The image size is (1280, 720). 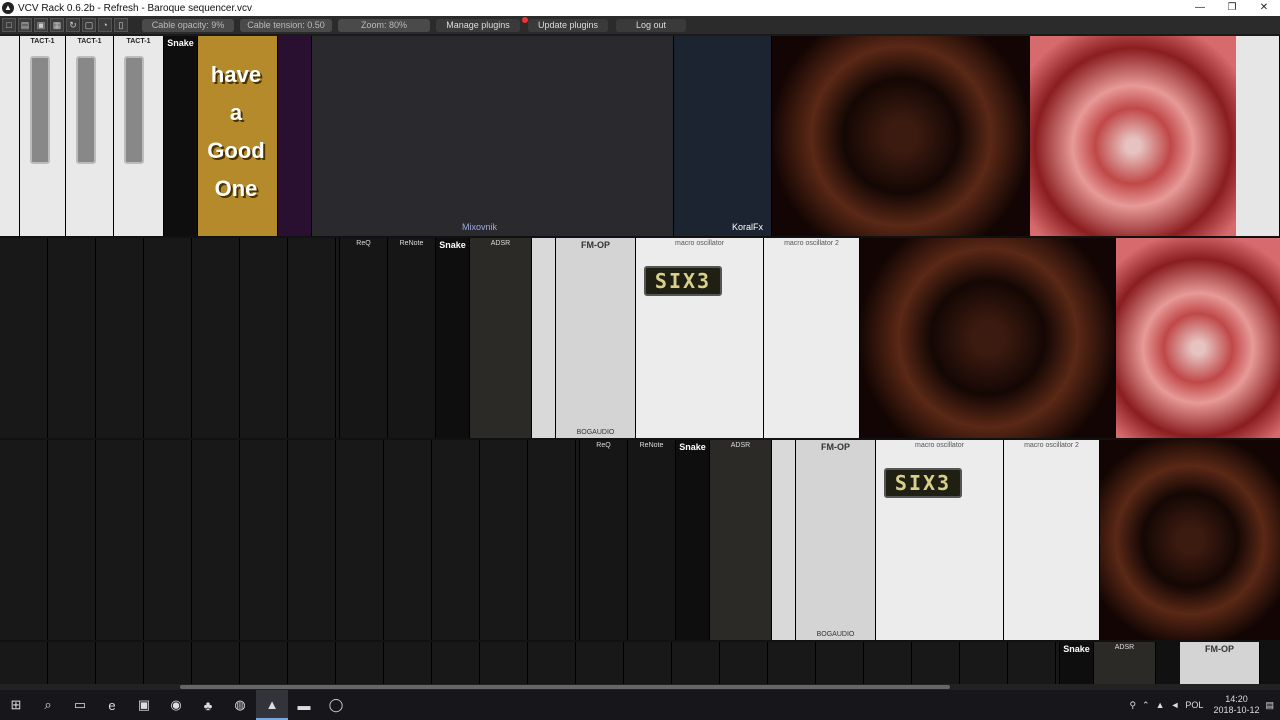 What do you see at coordinates (651, 25) in the screenshot?
I see `log-out-button: Log out` at bounding box center [651, 25].